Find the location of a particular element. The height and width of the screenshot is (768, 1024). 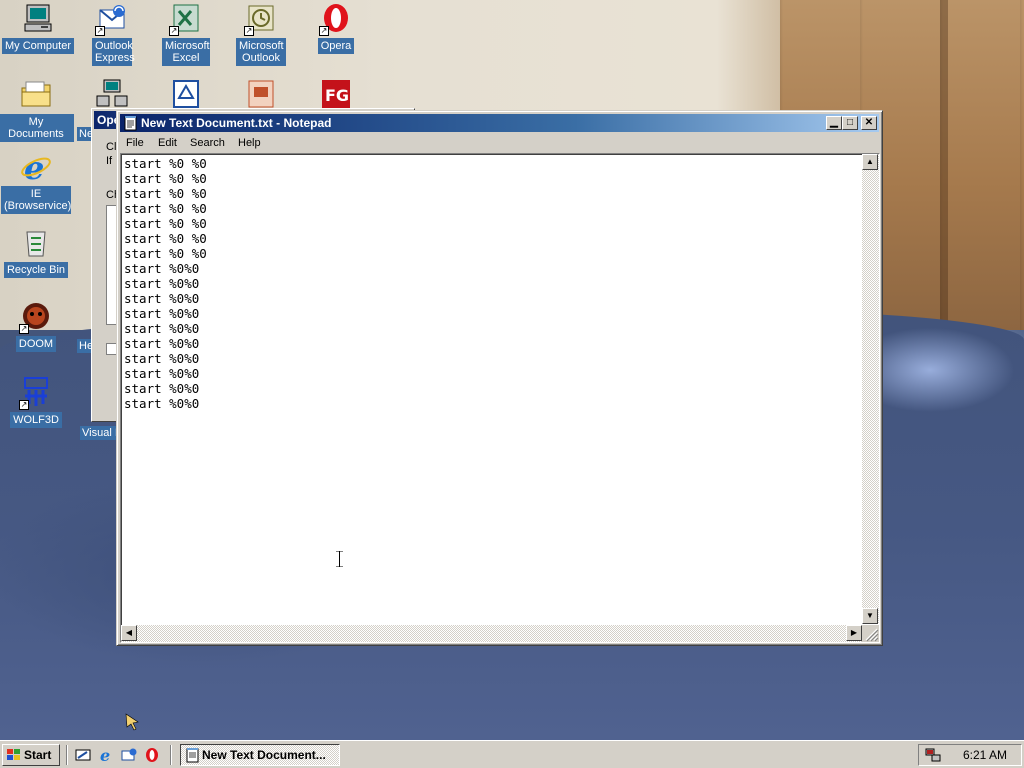

system-tray: 6:21 AM is located at coordinates (970, 755).